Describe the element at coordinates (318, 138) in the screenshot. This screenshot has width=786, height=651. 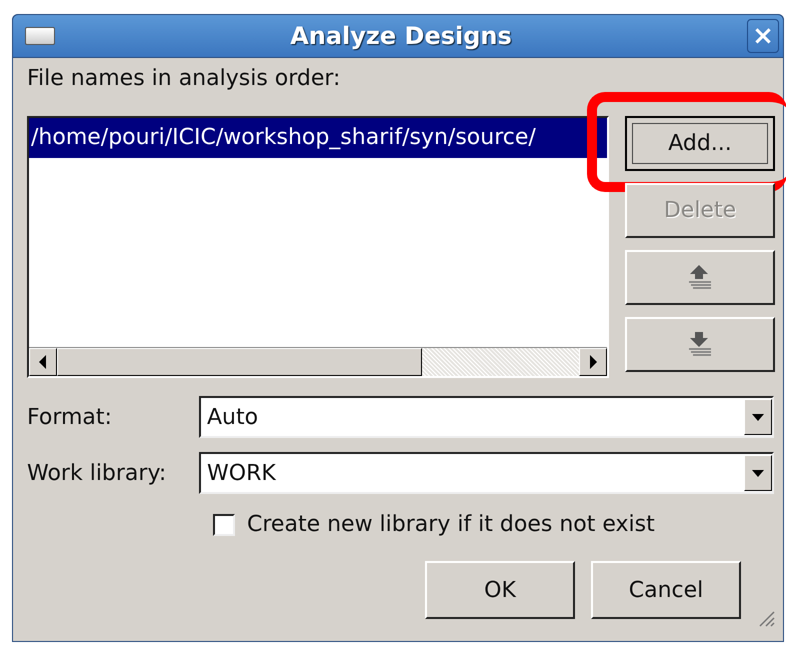
I see `file-list-item: /home/pouri/ICIC/workshop_sharif/syn/source/` at that location.